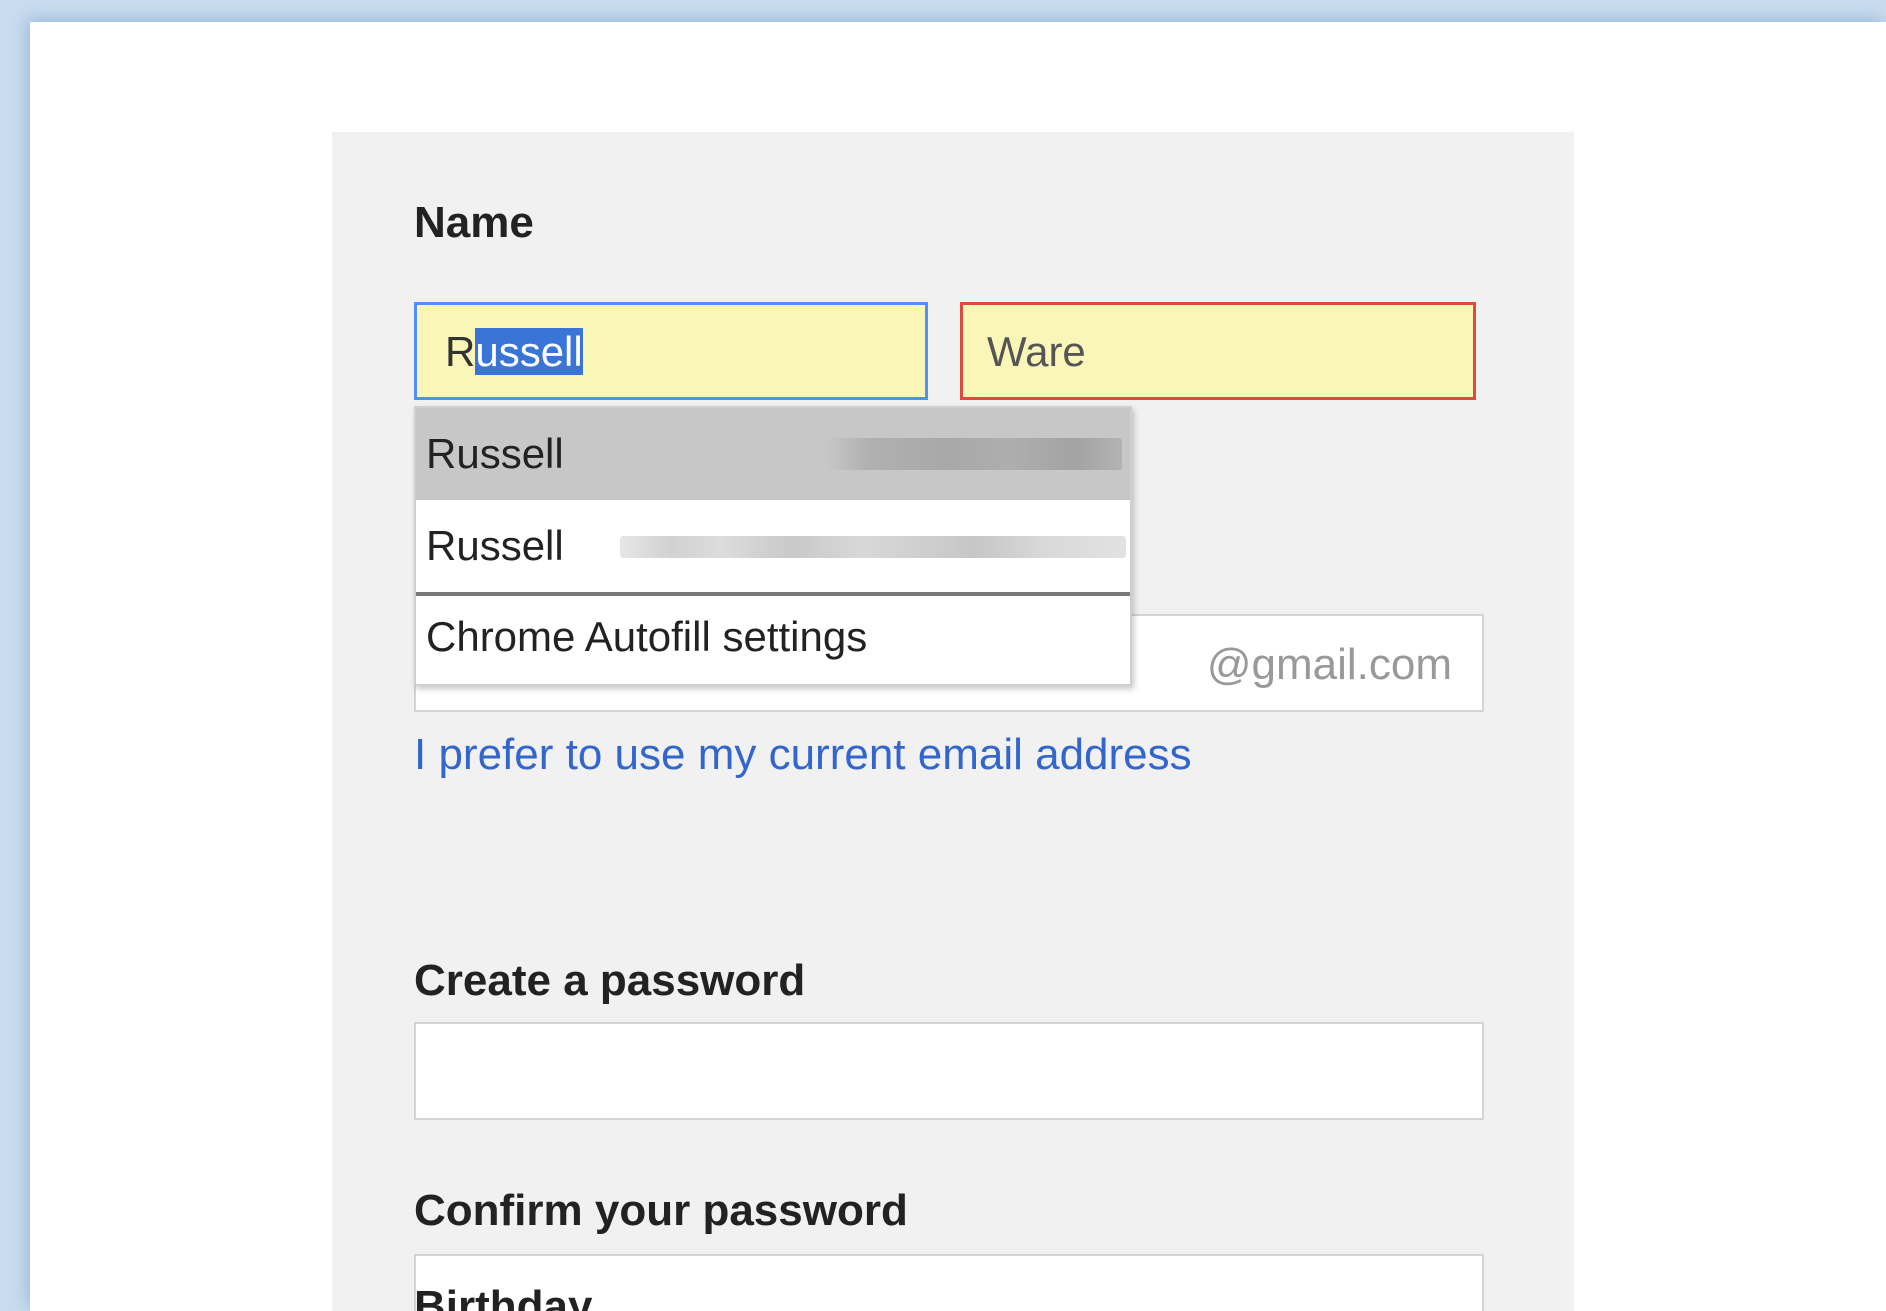 Image resolution: width=1886 pixels, height=1311 pixels. I want to click on first-name-selected-text: ussell, so click(529, 351).